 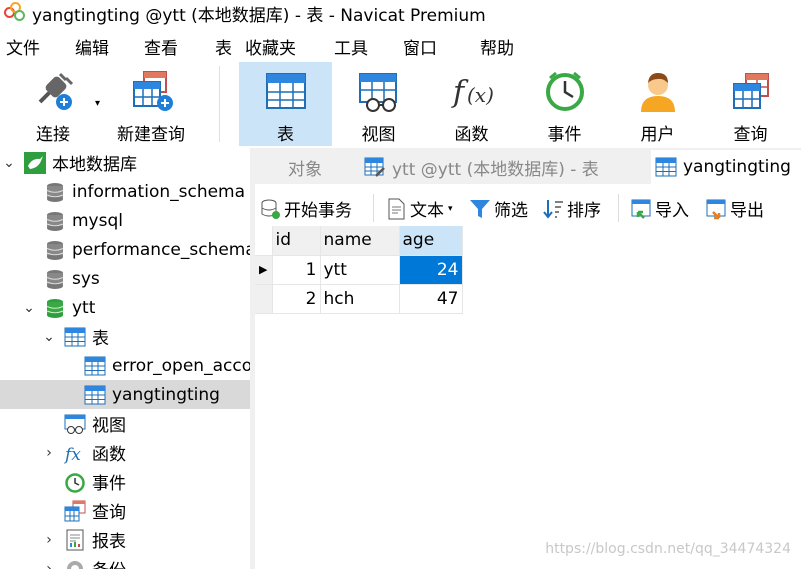 What do you see at coordinates (511, 211) in the screenshot?
I see `filter-label: 筛选` at bounding box center [511, 211].